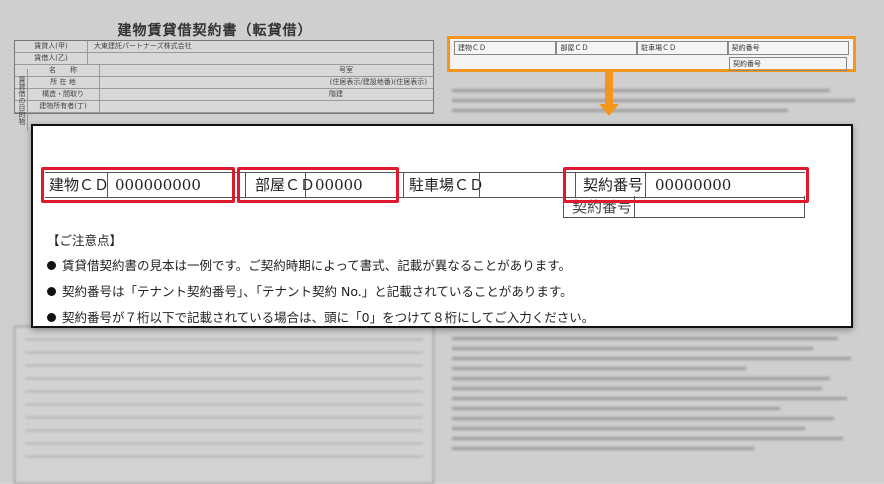 The height and width of the screenshot is (484, 884). What do you see at coordinates (346, 70) in the screenshot?
I see `row-value: 号室` at bounding box center [346, 70].